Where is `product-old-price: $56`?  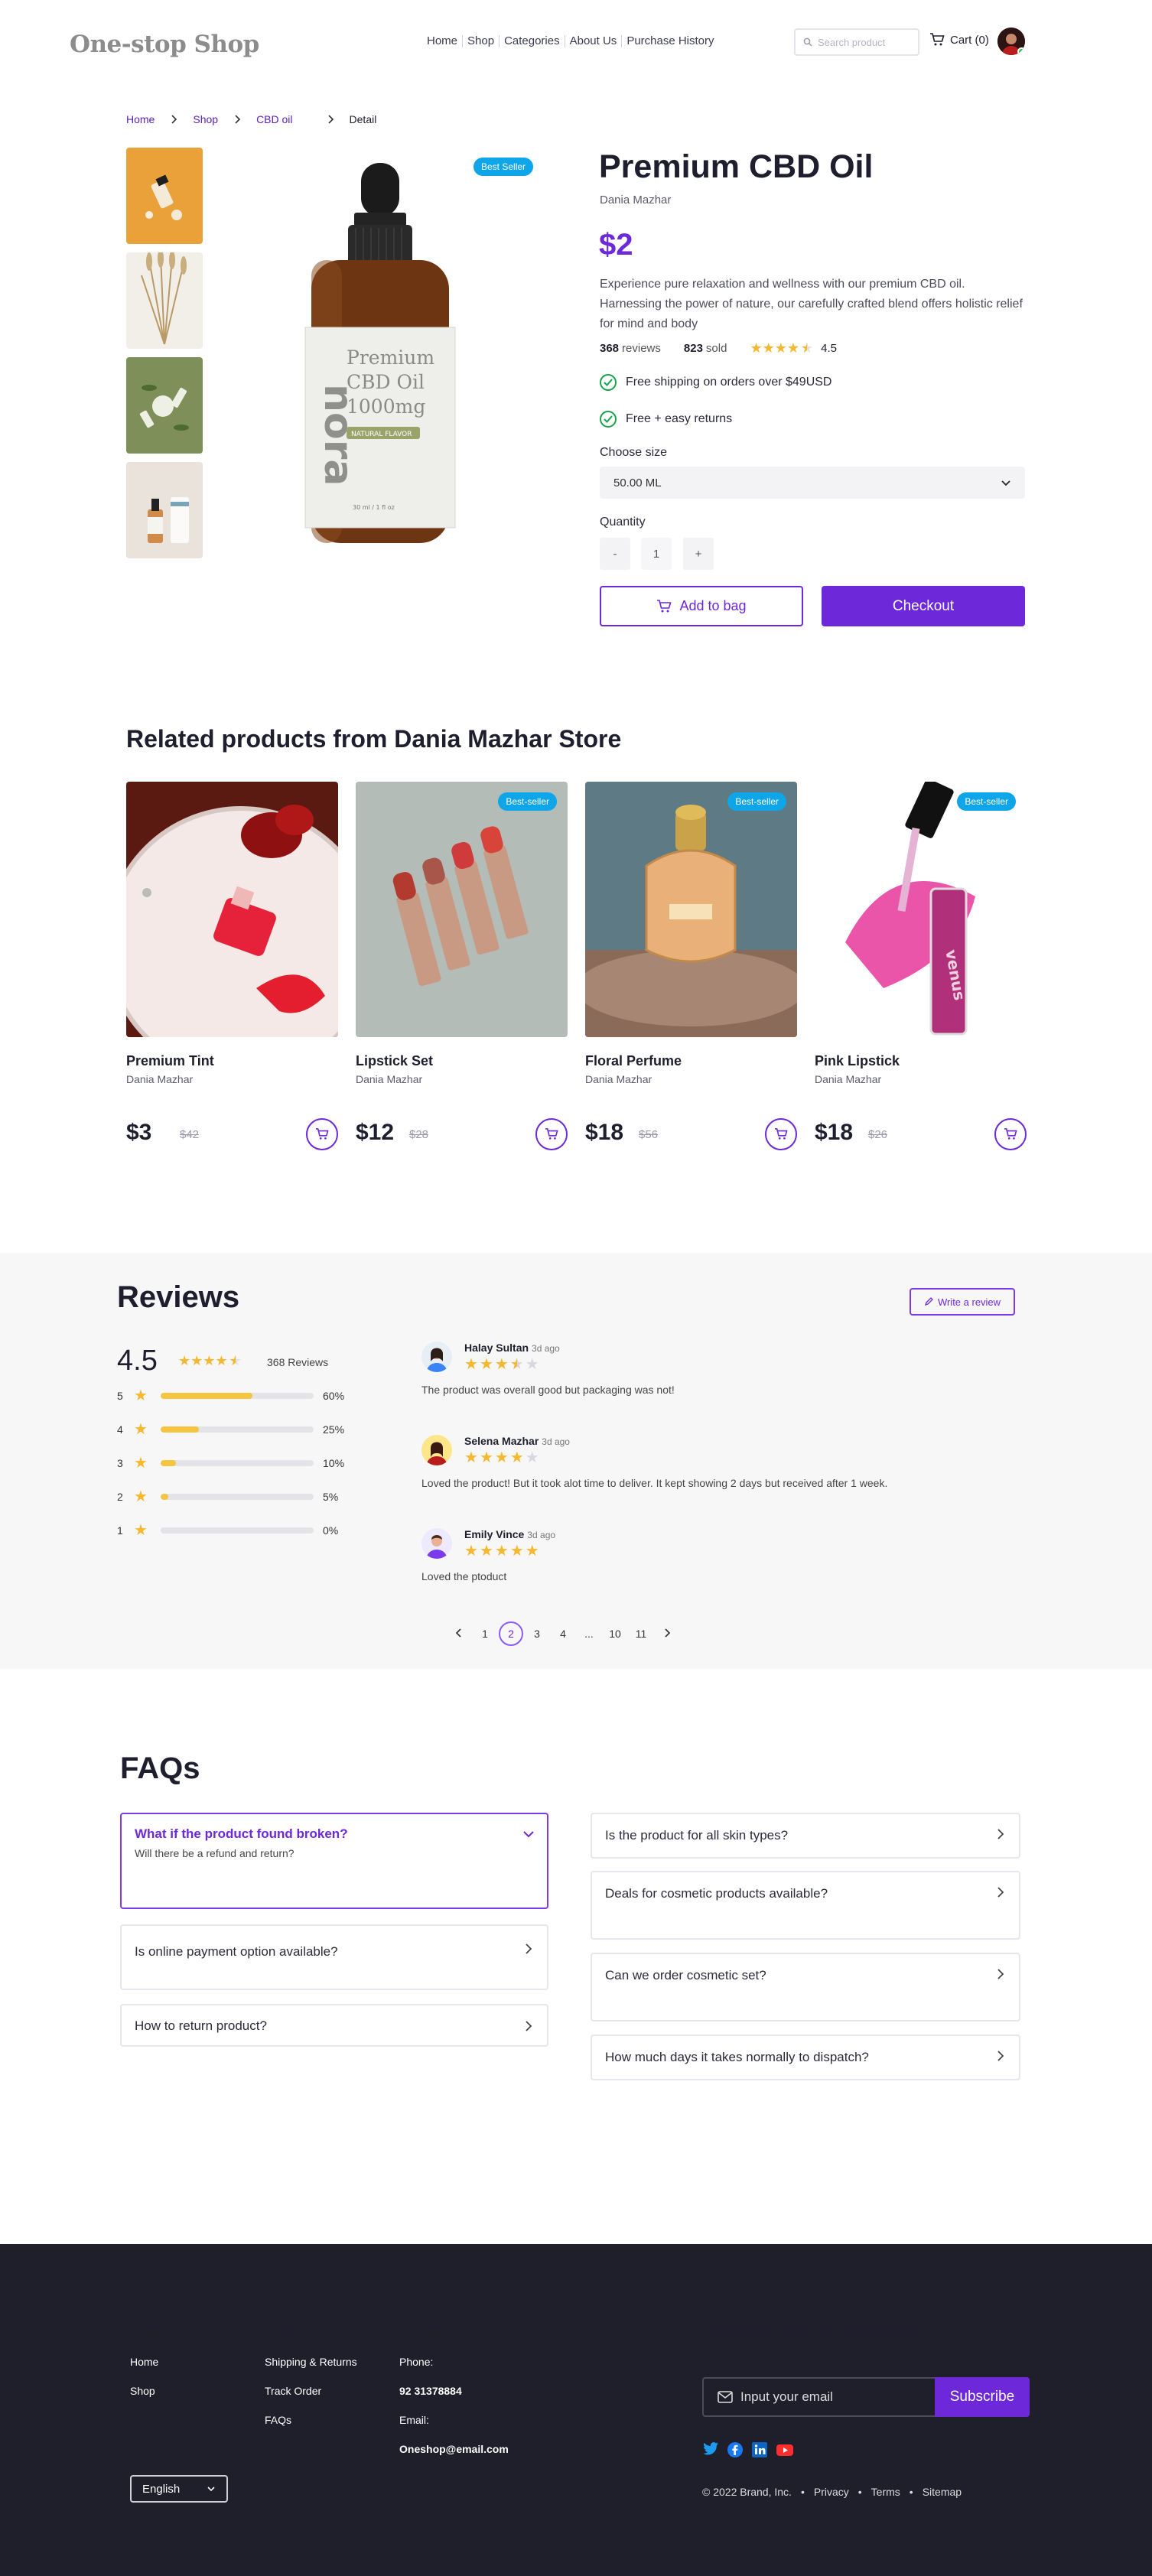
product-old-price: $56 is located at coordinates (649, 1134).